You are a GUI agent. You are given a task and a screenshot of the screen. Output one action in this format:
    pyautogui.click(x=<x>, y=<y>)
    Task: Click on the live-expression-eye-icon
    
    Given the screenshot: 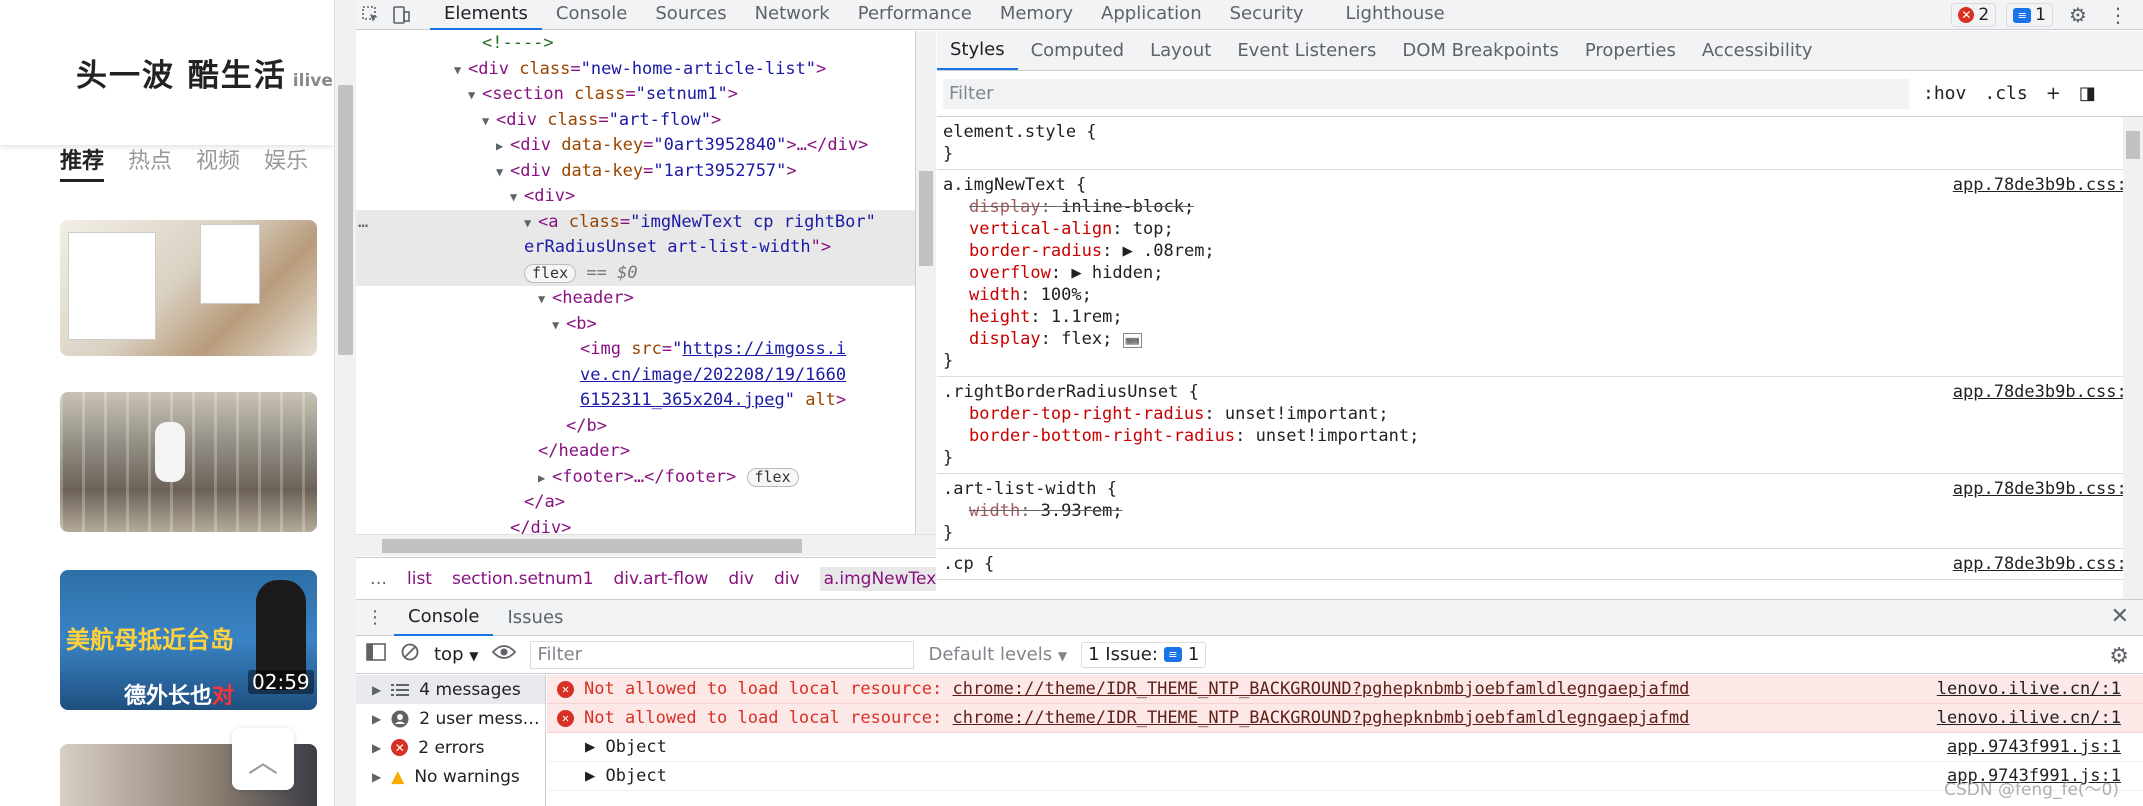 What is the action you would take?
    pyautogui.click(x=504, y=654)
    